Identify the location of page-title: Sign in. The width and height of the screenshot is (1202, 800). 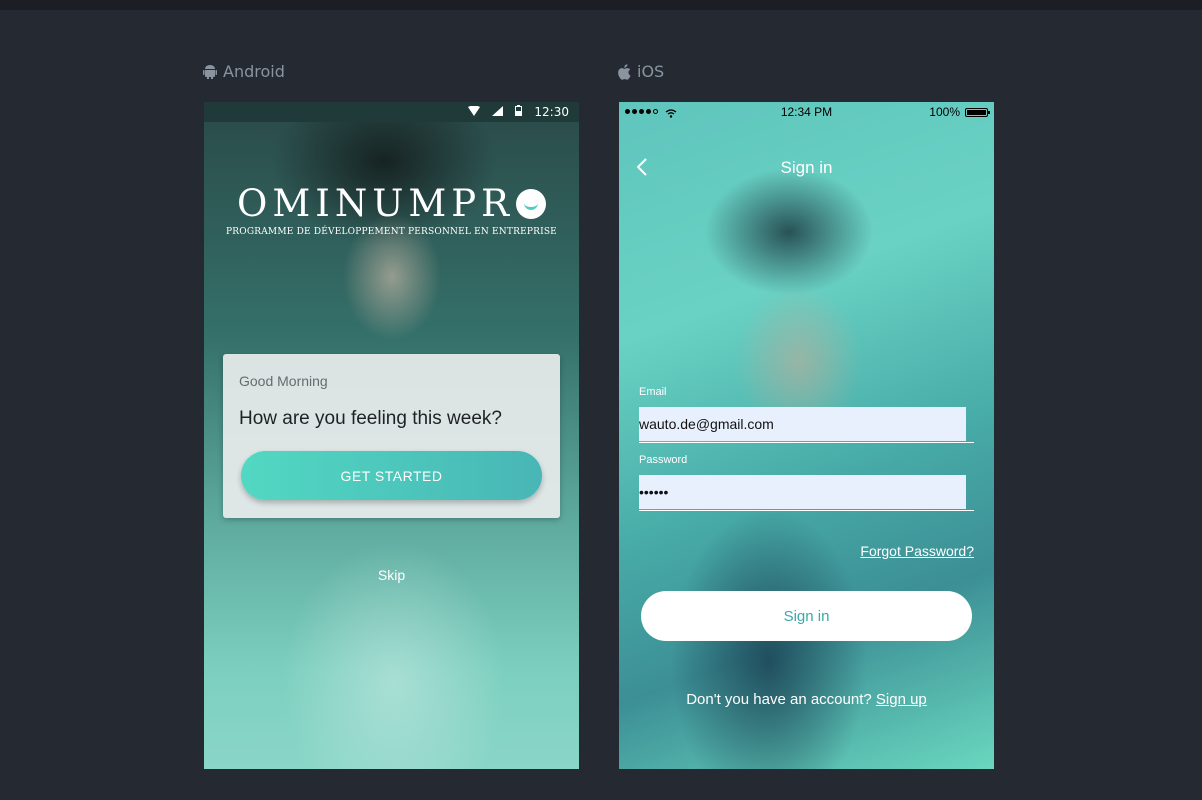
(806, 167).